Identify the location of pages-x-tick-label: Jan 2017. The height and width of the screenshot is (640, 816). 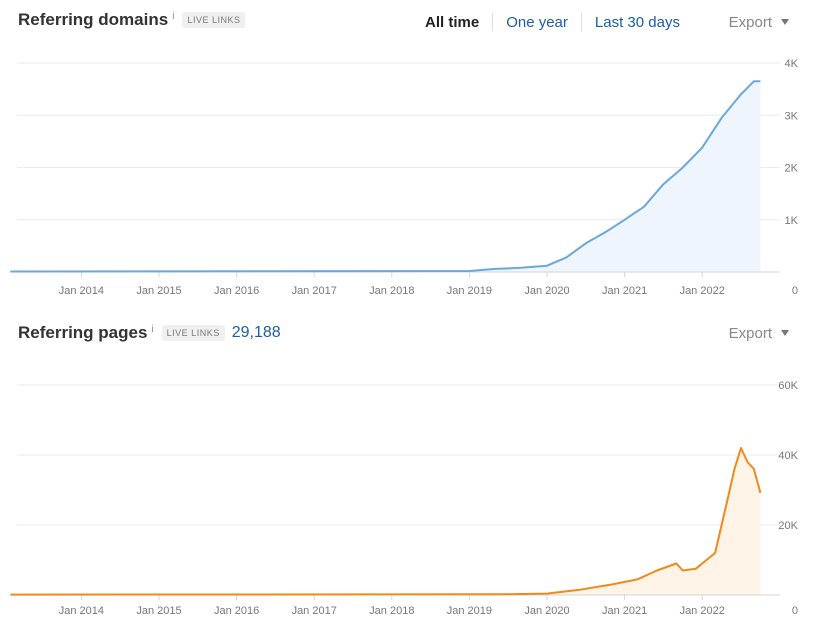
(314, 611).